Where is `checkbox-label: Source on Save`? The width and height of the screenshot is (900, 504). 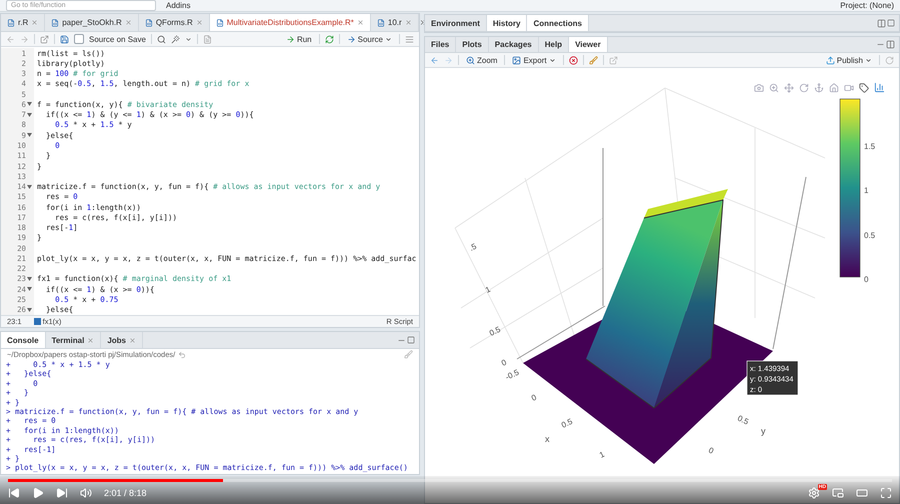
checkbox-label: Source on Save is located at coordinates (117, 39).